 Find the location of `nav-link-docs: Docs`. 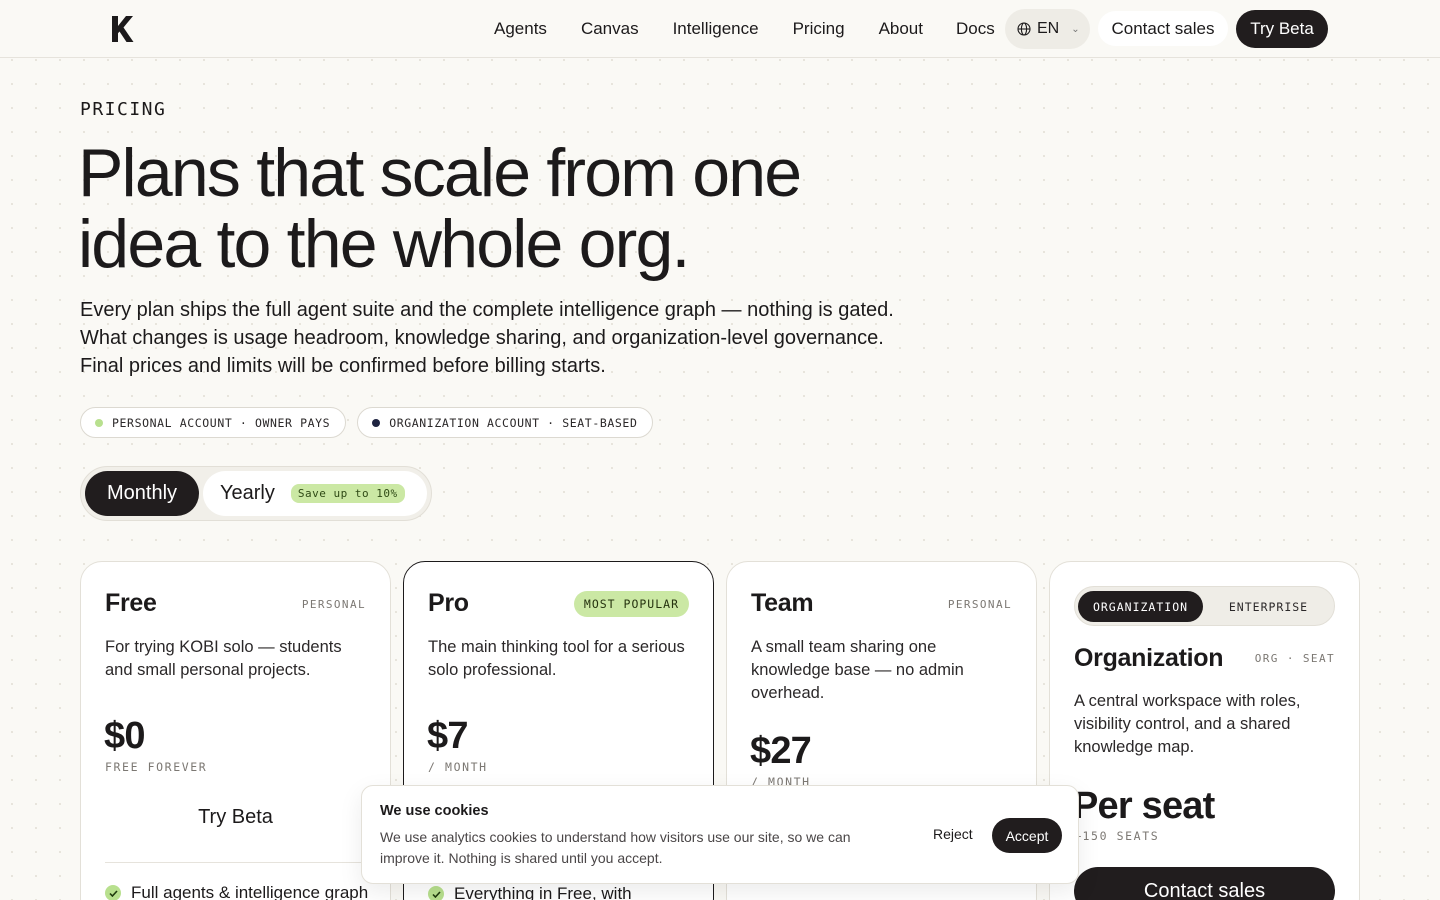

nav-link-docs: Docs is located at coordinates (975, 29).